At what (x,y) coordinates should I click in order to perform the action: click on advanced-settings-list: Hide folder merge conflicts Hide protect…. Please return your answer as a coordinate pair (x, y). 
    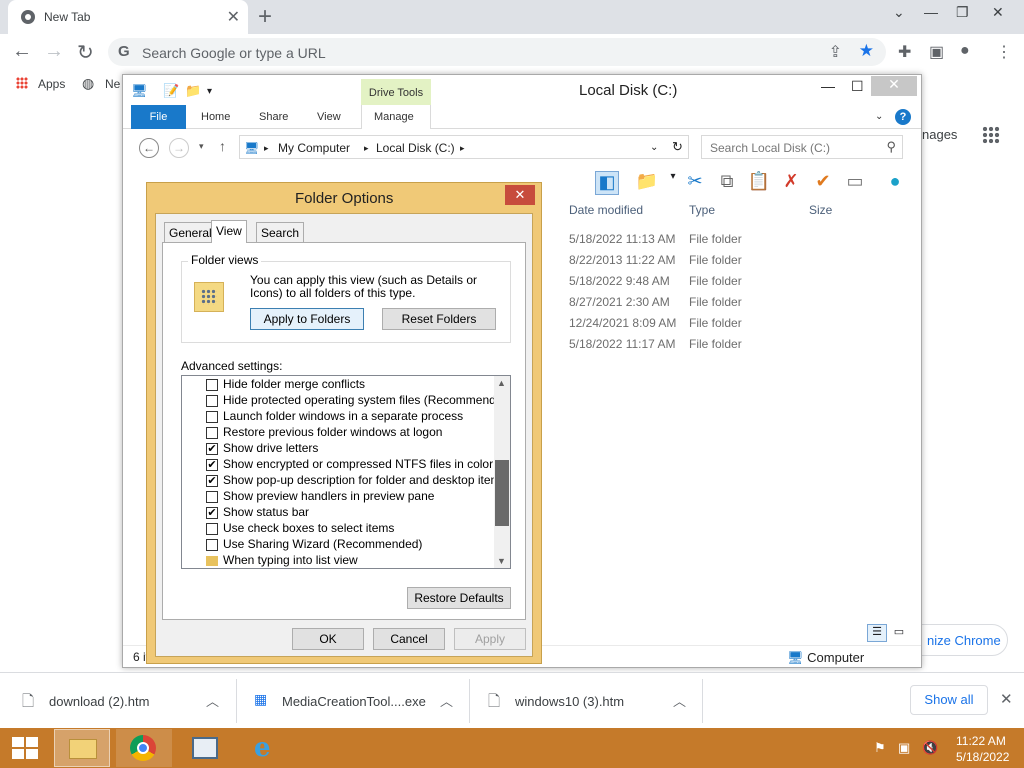
    Looking at the image, I should click on (346, 472).